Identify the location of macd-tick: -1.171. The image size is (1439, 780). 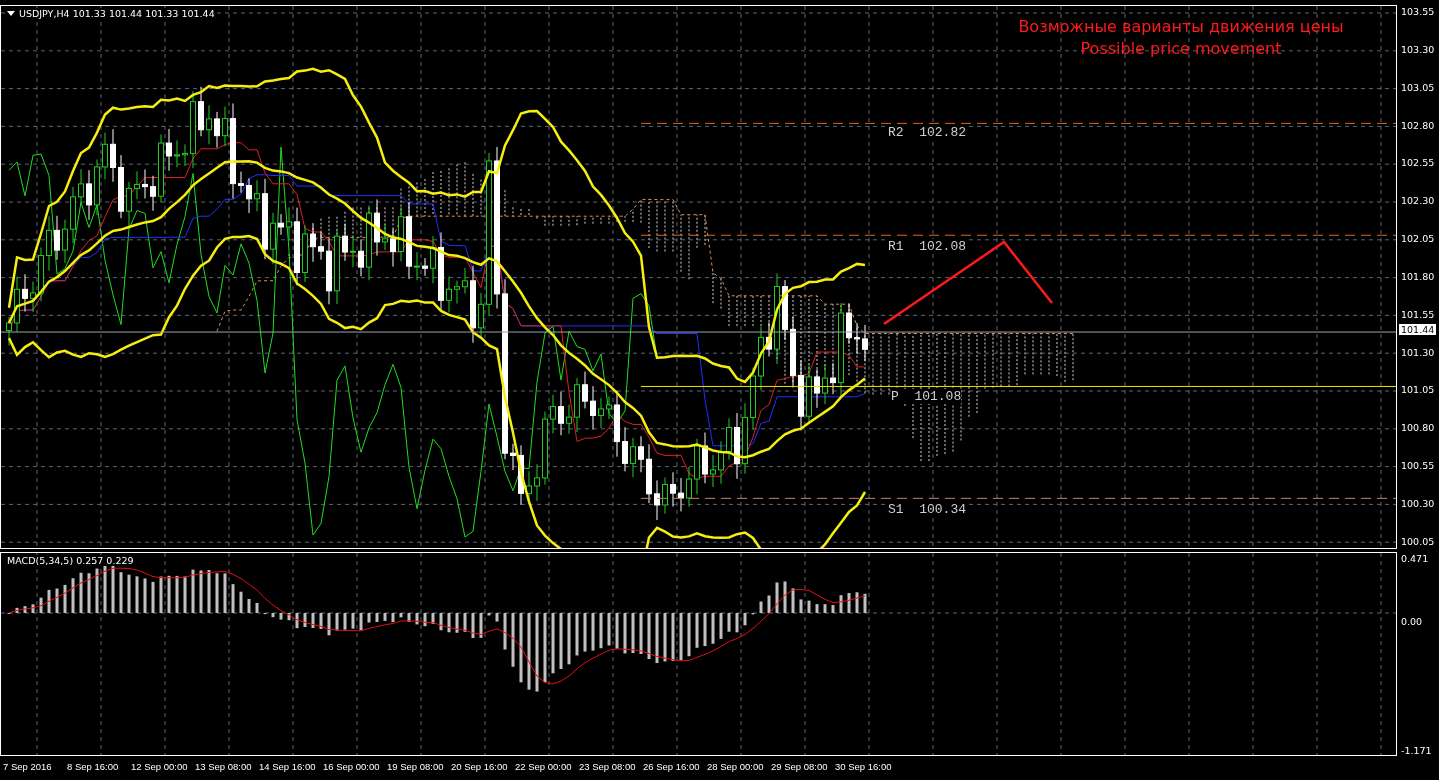
(1416, 750).